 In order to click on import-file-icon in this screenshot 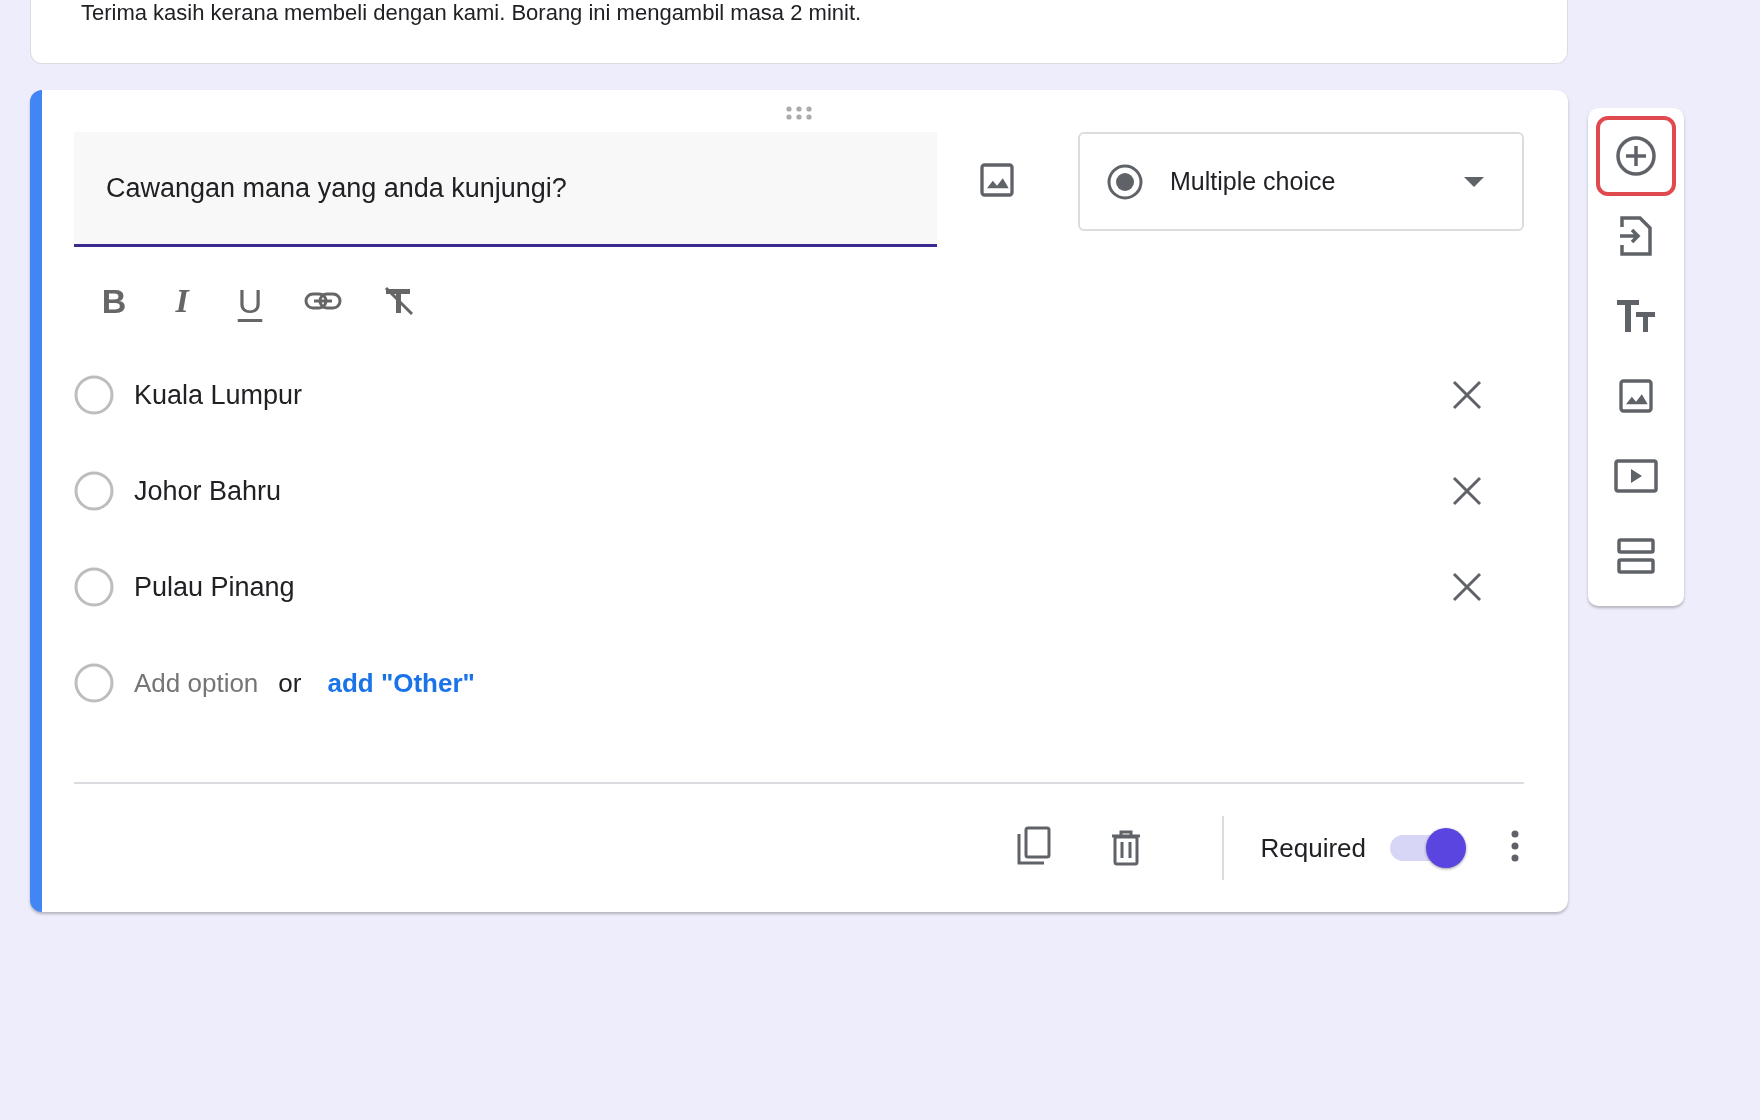, I will do `click(1636, 236)`.